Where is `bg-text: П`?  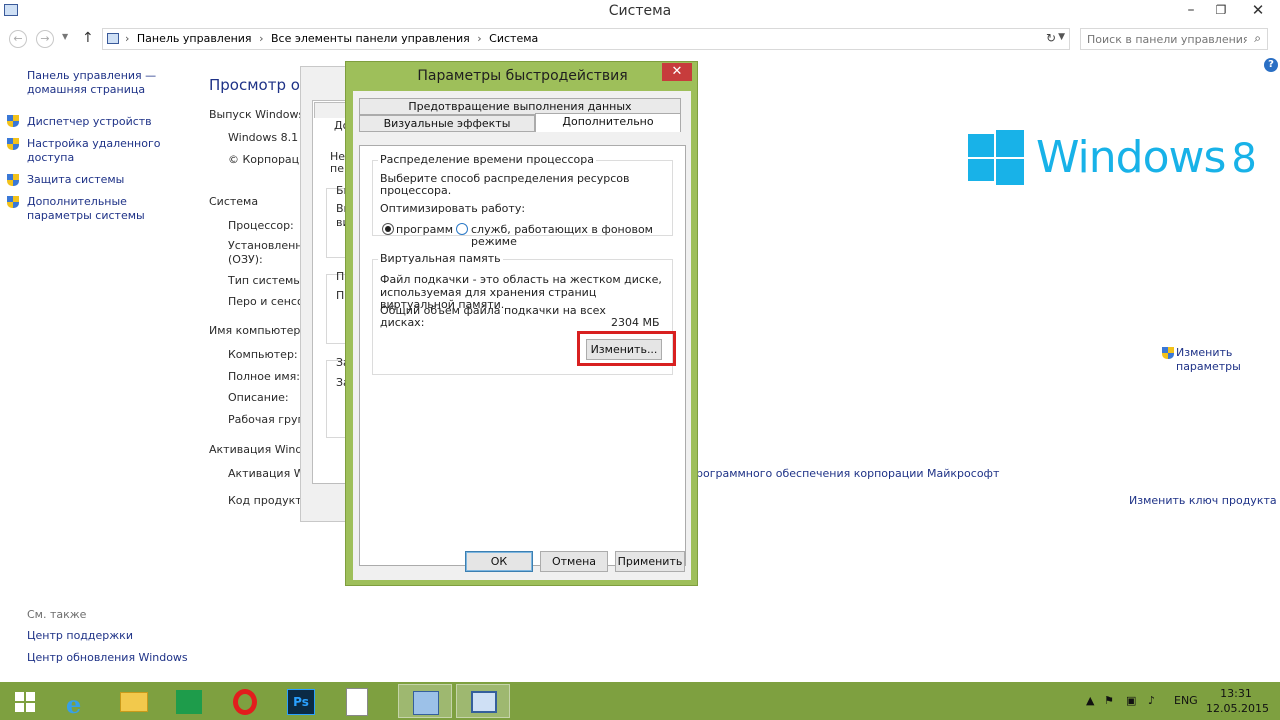
bg-text: П is located at coordinates (340, 295).